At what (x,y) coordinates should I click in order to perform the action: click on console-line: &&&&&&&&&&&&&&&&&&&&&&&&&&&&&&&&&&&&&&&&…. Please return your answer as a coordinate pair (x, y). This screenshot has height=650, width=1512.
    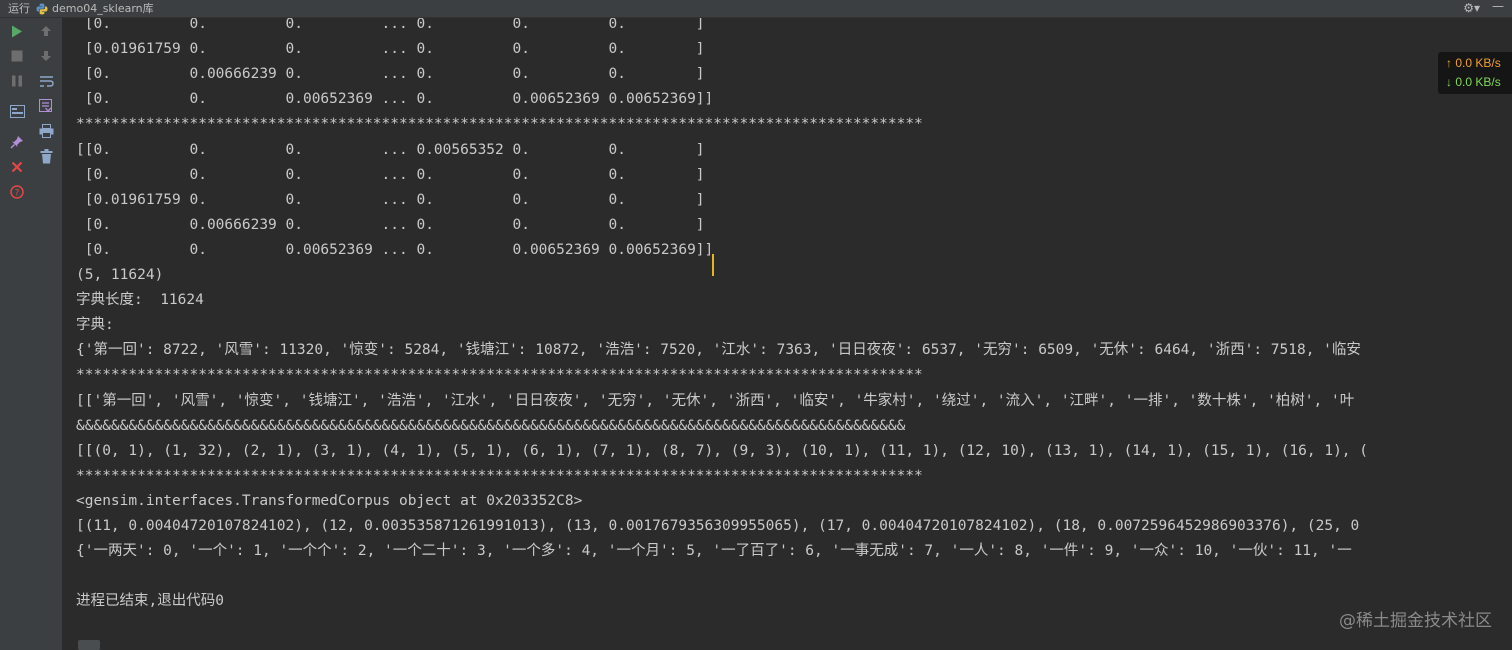
    Looking at the image, I should click on (491, 426).